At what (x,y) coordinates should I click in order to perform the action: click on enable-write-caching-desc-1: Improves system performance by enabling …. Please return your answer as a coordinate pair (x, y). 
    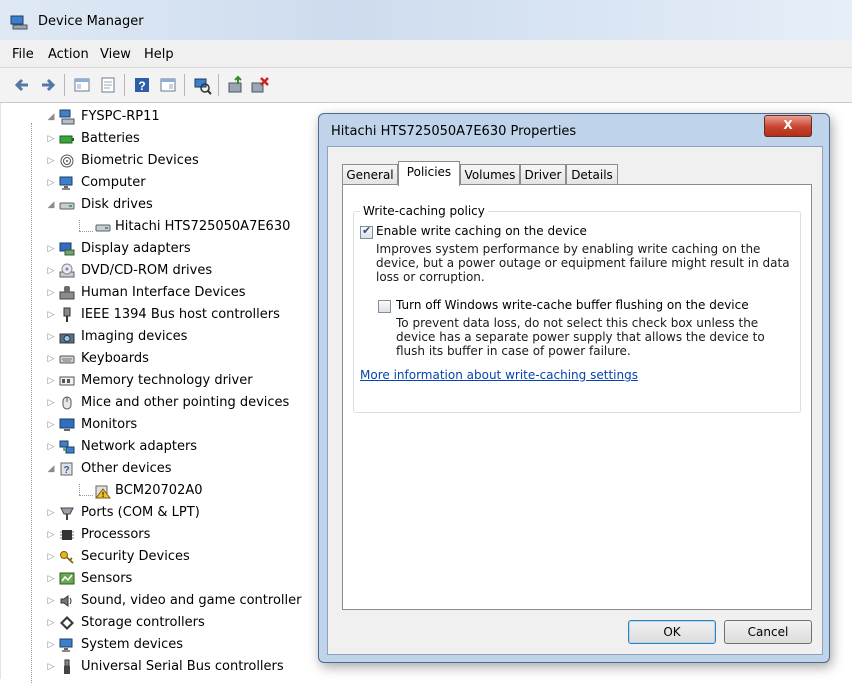
    Looking at the image, I should click on (568, 249).